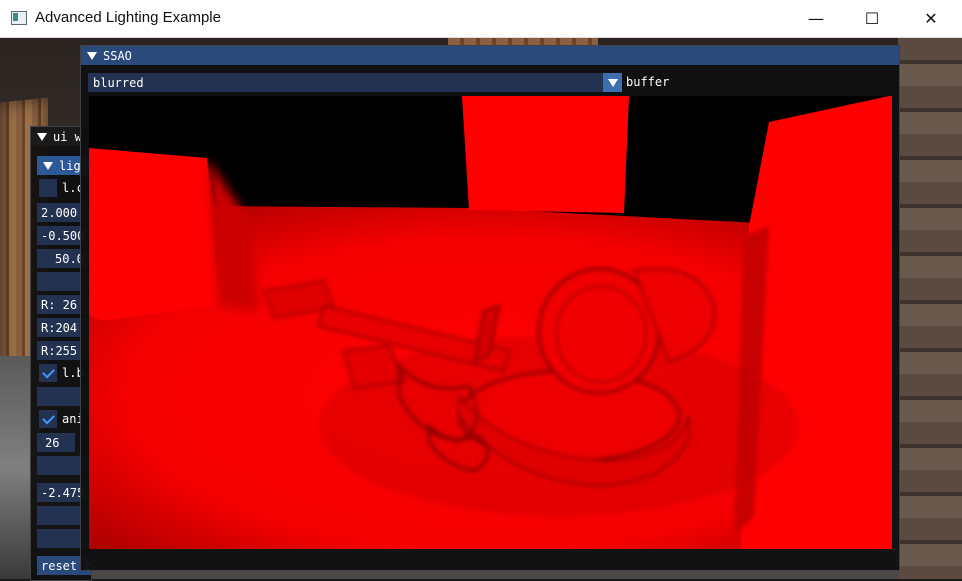  I want to click on close-icon: ✕, so click(931, 18).